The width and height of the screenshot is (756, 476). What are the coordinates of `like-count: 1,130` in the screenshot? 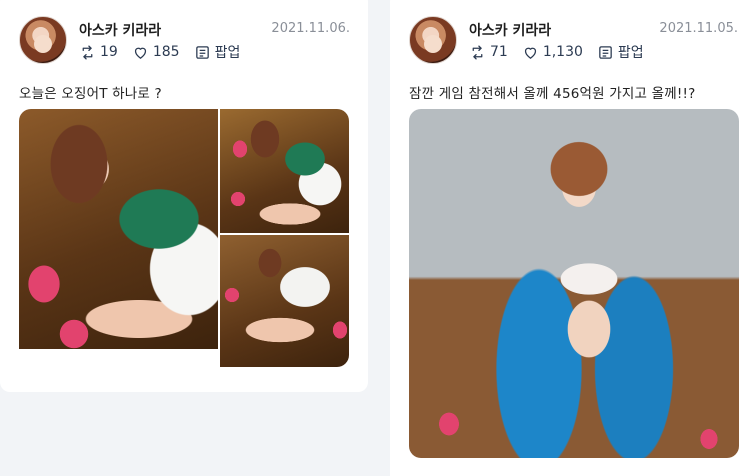 It's located at (562, 52).